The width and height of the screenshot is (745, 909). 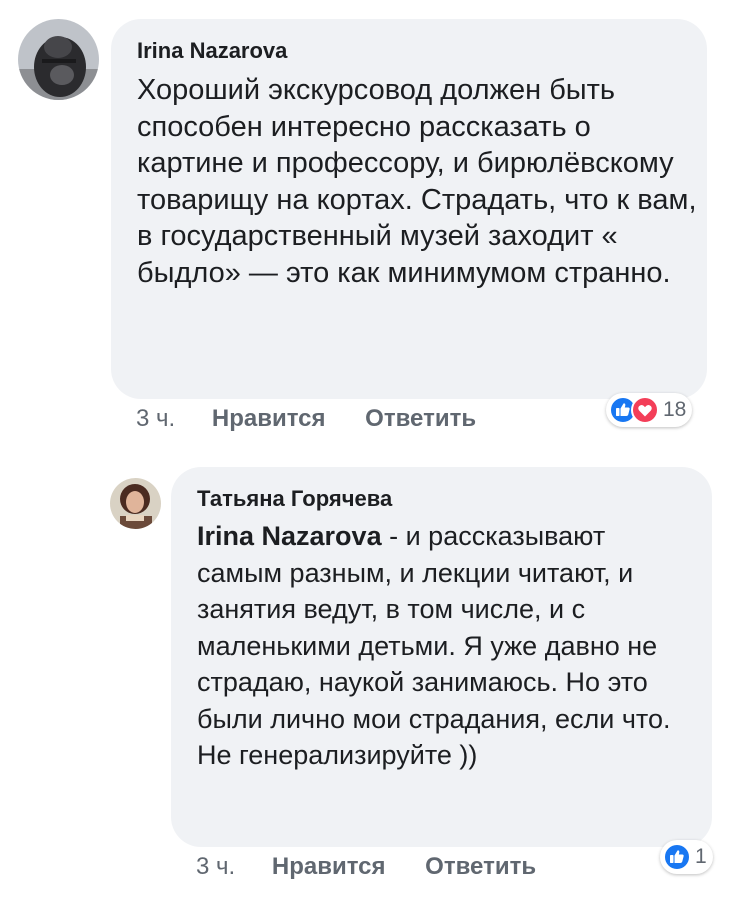 What do you see at coordinates (409, 51) in the screenshot?
I see `comment-author: Irina Nazarova` at bounding box center [409, 51].